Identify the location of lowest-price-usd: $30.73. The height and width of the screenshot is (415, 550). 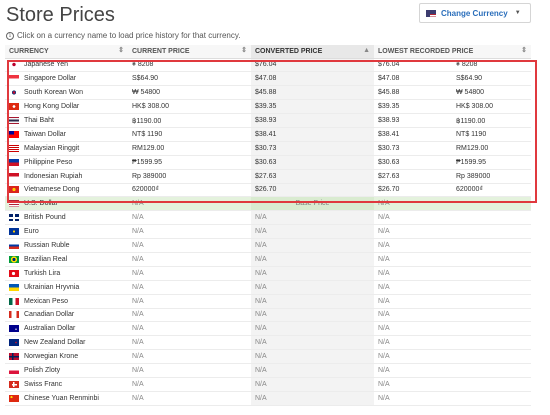
(413, 148).